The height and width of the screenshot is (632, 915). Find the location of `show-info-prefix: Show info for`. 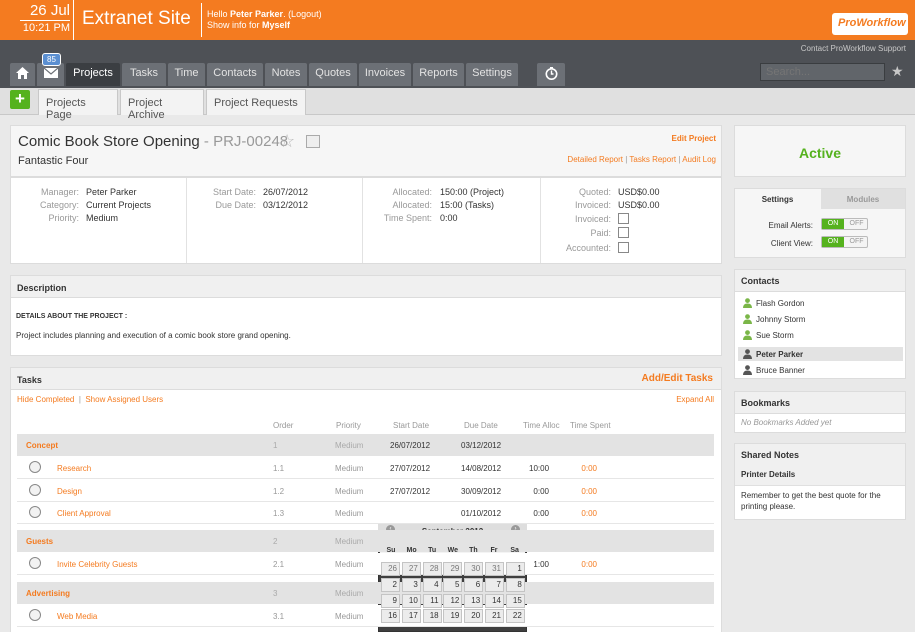

show-info-prefix: Show info for is located at coordinates (235, 25).